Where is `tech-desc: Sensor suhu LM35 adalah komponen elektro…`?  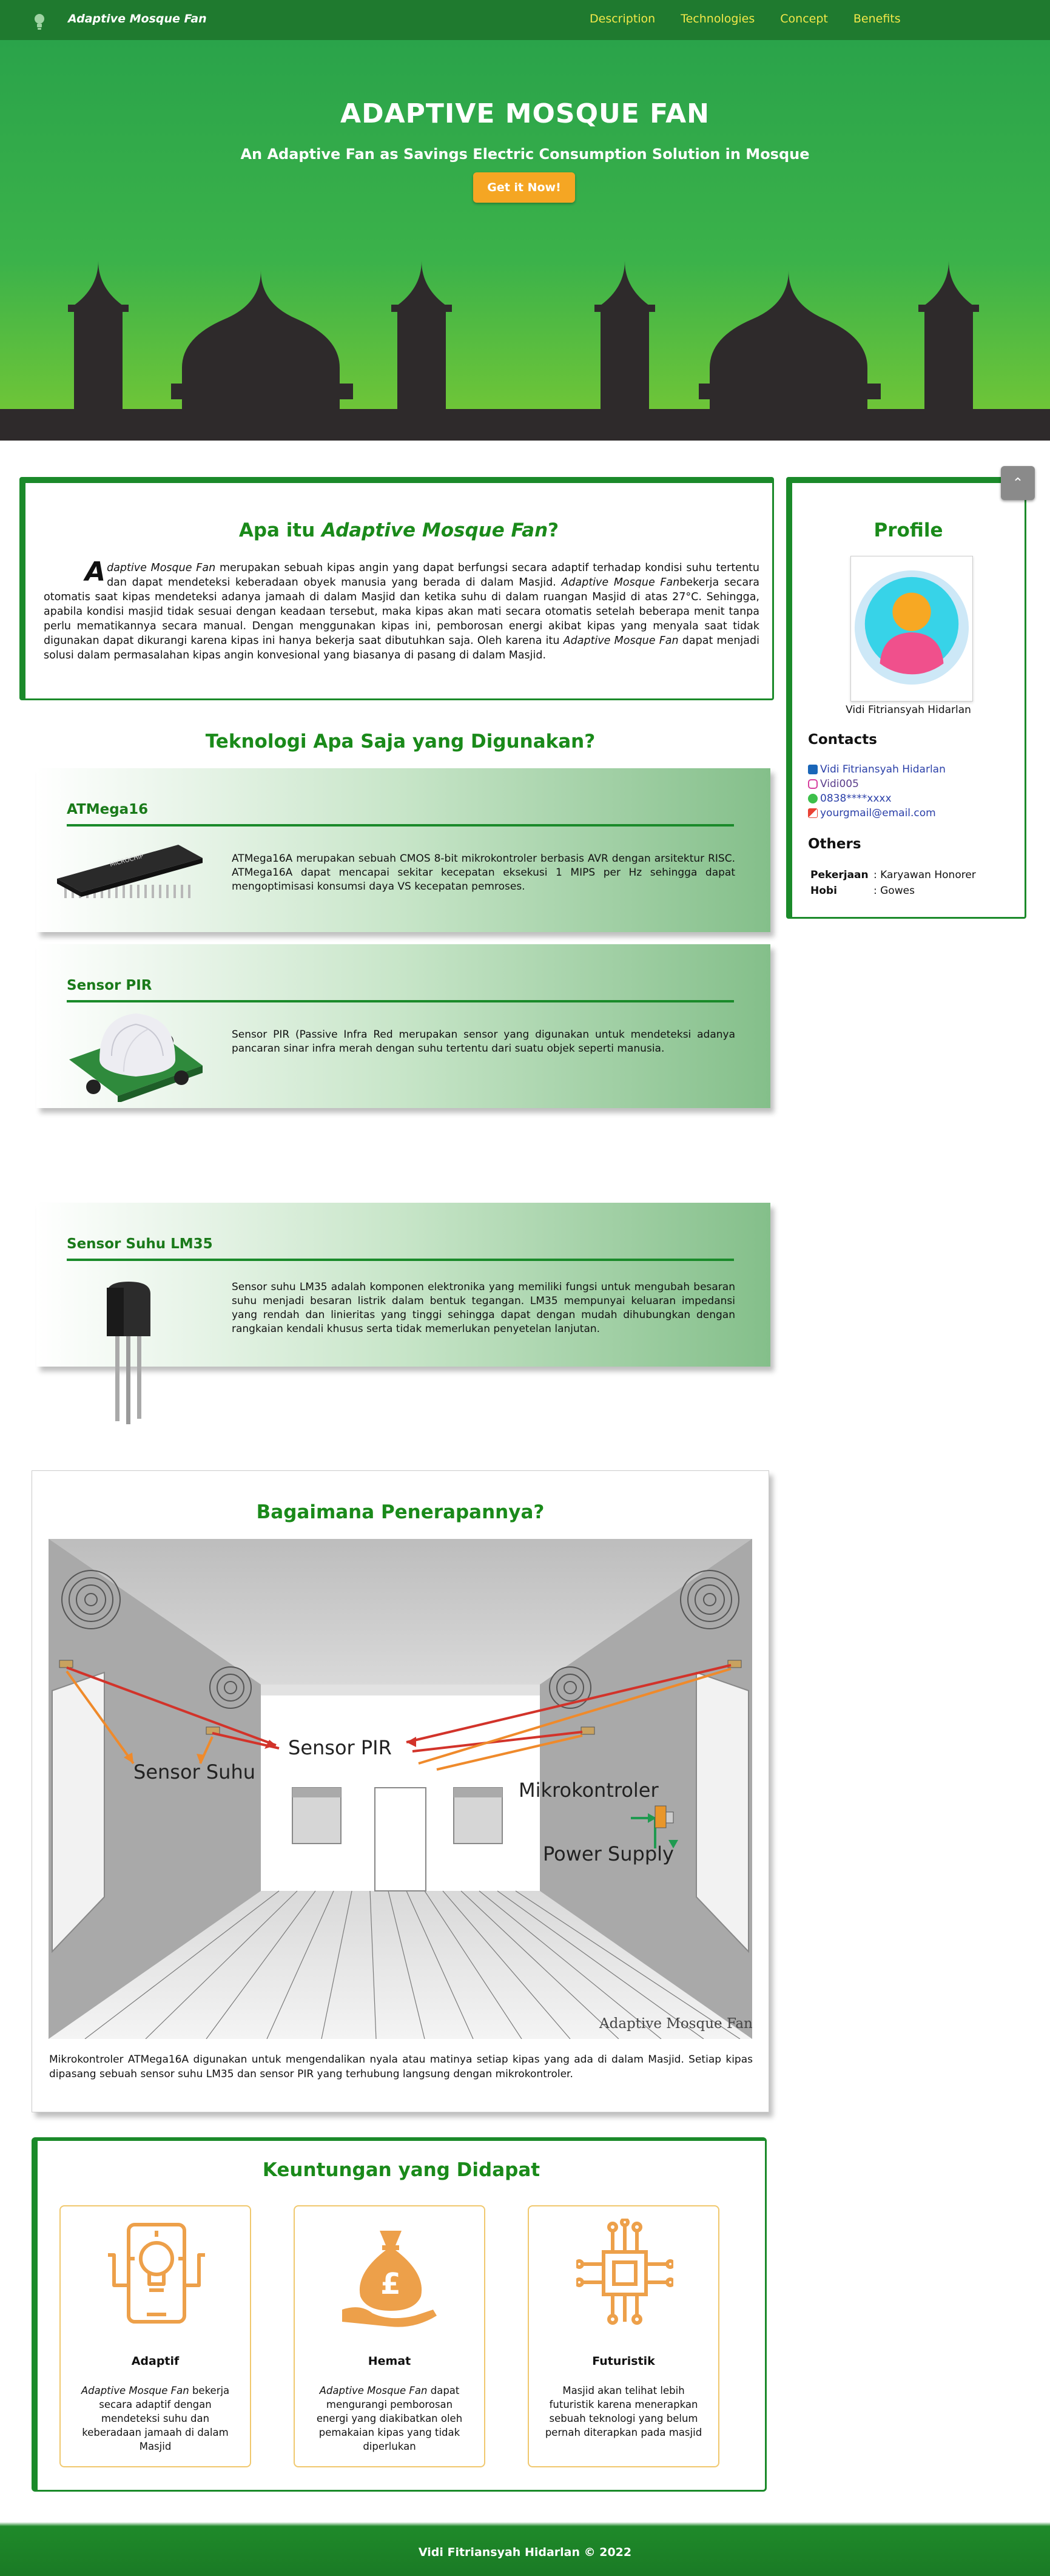
tech-desc: Sensor suhu LM35 adalah komponen elektro… is located at coordinates (483, 1308).